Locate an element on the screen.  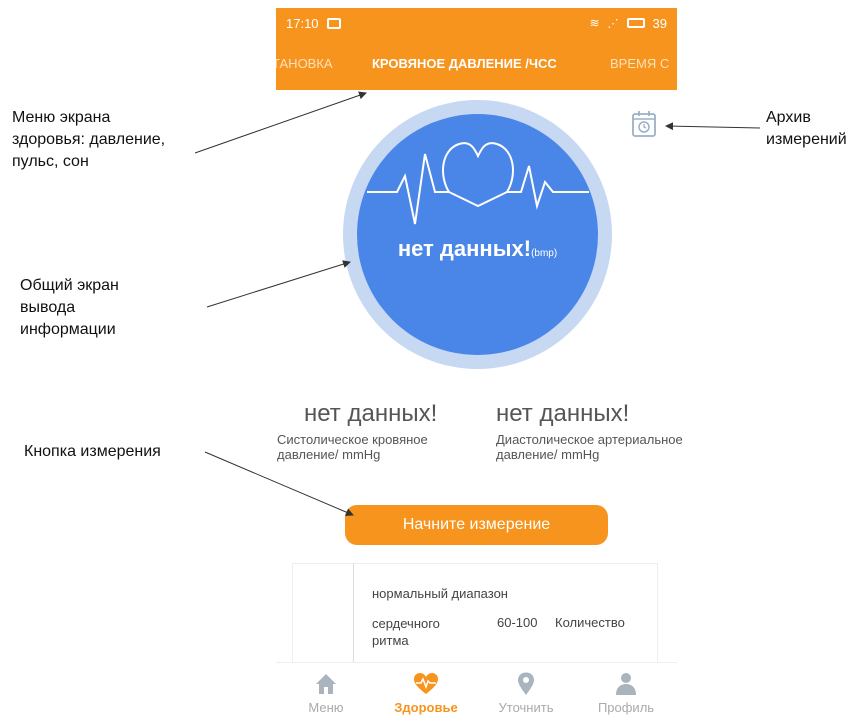
nav-profile: Профиль is located at coordinates (626, 690).